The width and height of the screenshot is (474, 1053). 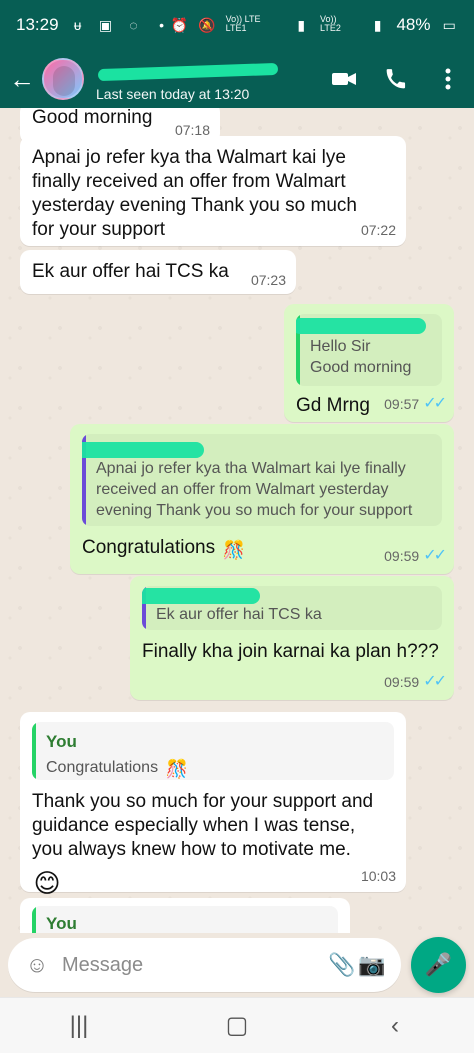 What do you see at coordinates (344, 79) in the screenshot?
I see `video-call-icon` at bounding box center [344, 79].